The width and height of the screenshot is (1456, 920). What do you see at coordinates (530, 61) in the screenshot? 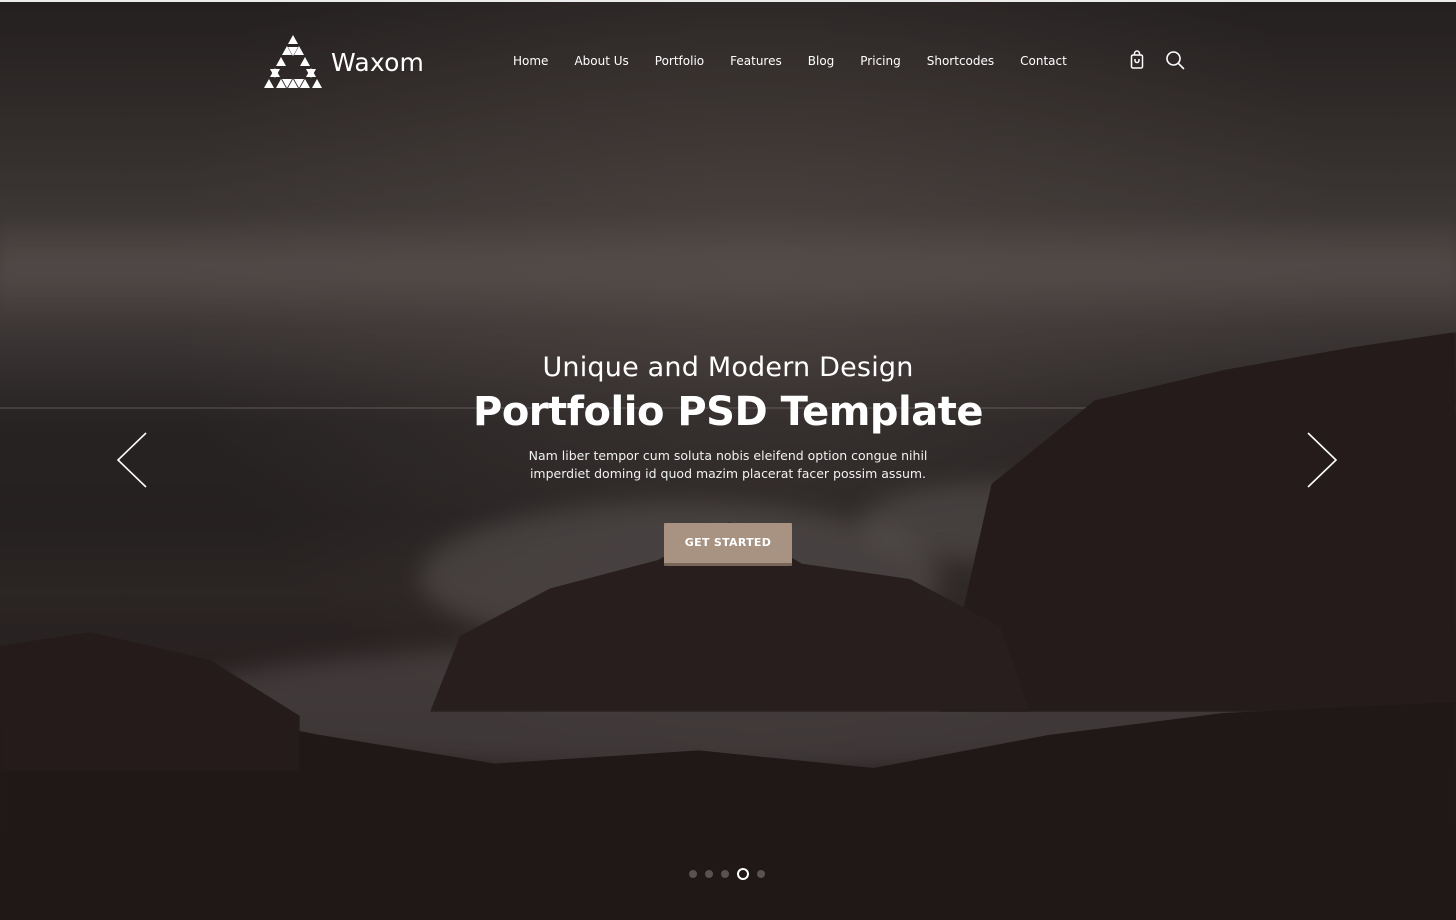
I see `nav-item-home: Home` at bounding box center [530, 61].